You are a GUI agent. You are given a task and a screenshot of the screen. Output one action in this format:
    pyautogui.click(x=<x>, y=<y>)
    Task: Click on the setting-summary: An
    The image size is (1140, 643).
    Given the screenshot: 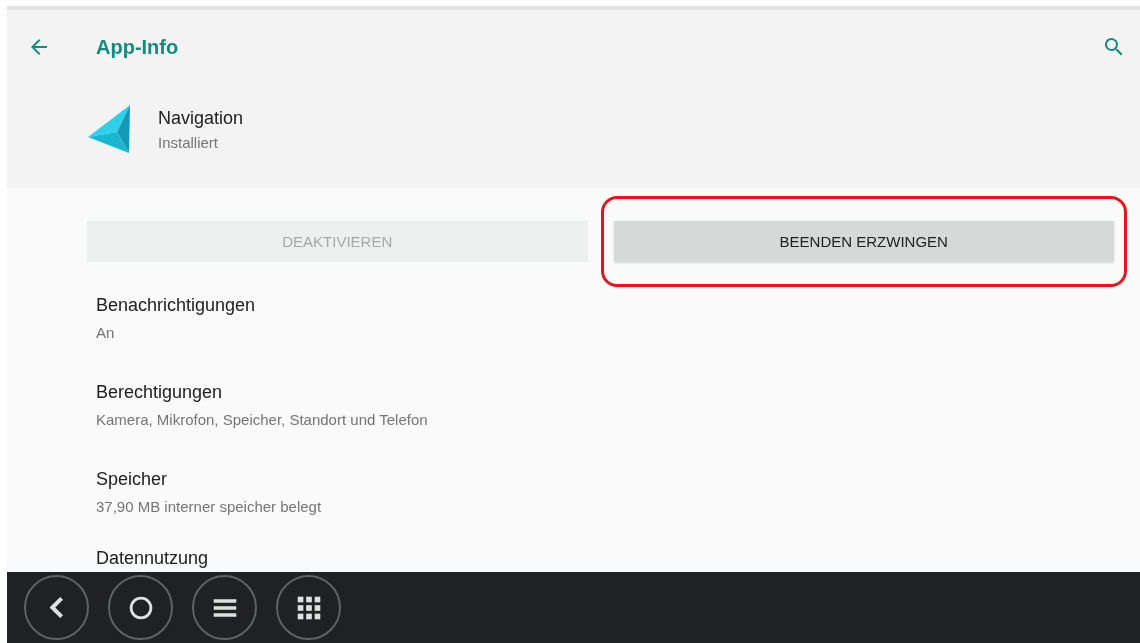 What is the action you would take?
    pyautogui.click(x=106, y=332)
    